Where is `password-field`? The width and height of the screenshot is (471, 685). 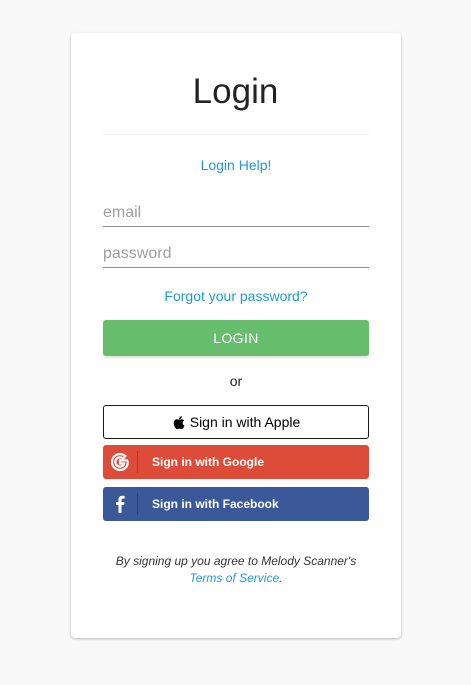
password-field is located at coordinates (236, 254).